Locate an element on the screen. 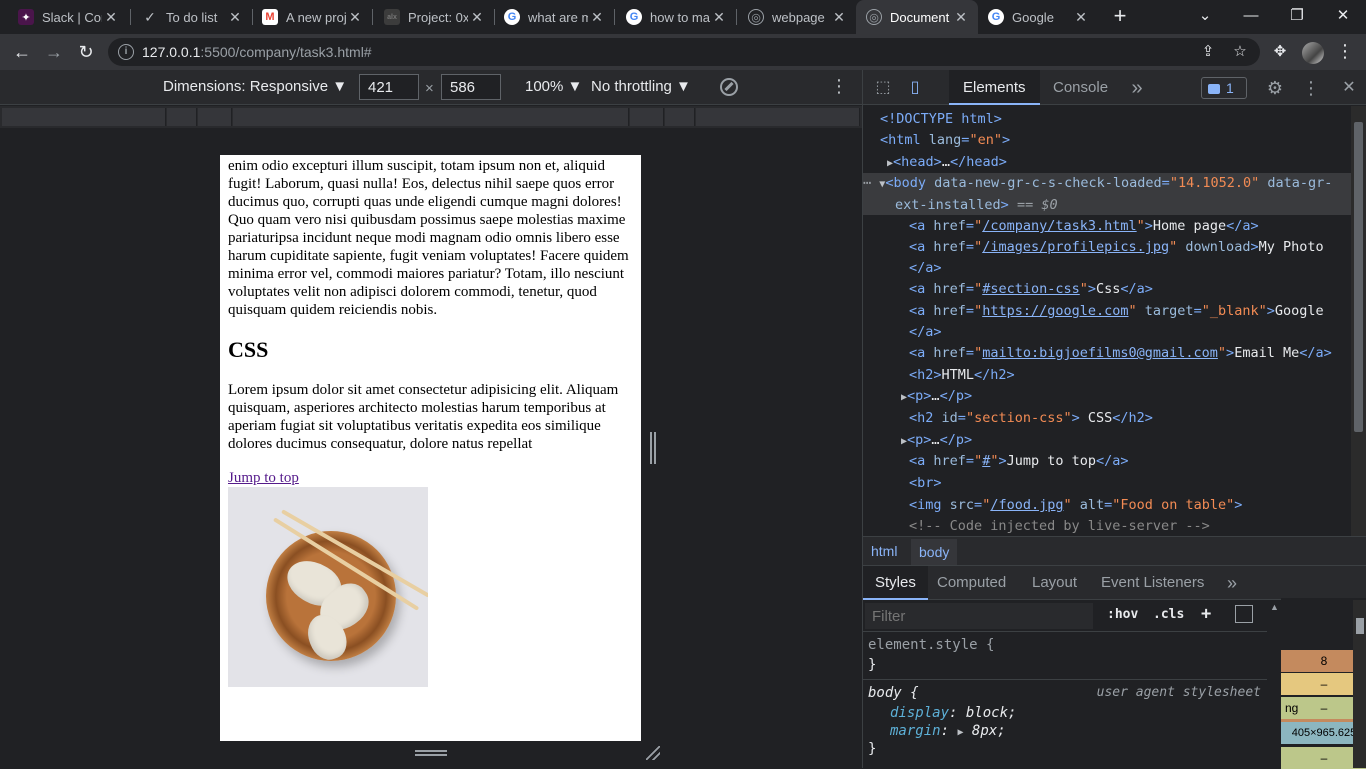 The width and height of the screenshot is (1366, 769). sidebar-toggle-icon is located at coordinates (1244, 614).